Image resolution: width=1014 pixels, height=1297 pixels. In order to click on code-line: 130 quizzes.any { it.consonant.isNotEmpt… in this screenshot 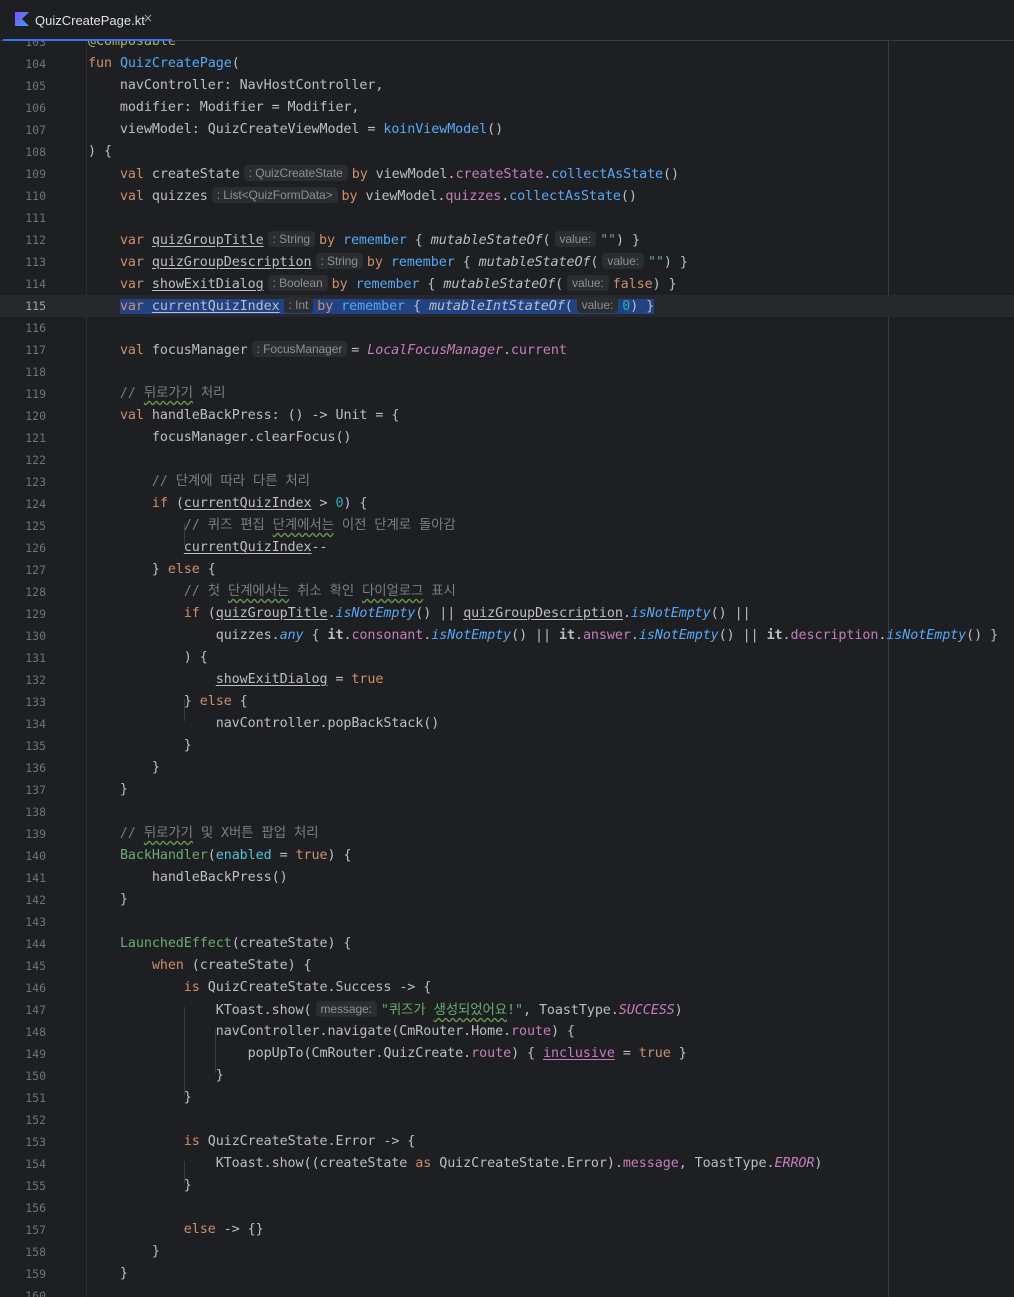, I will do `click(507, 636)`.